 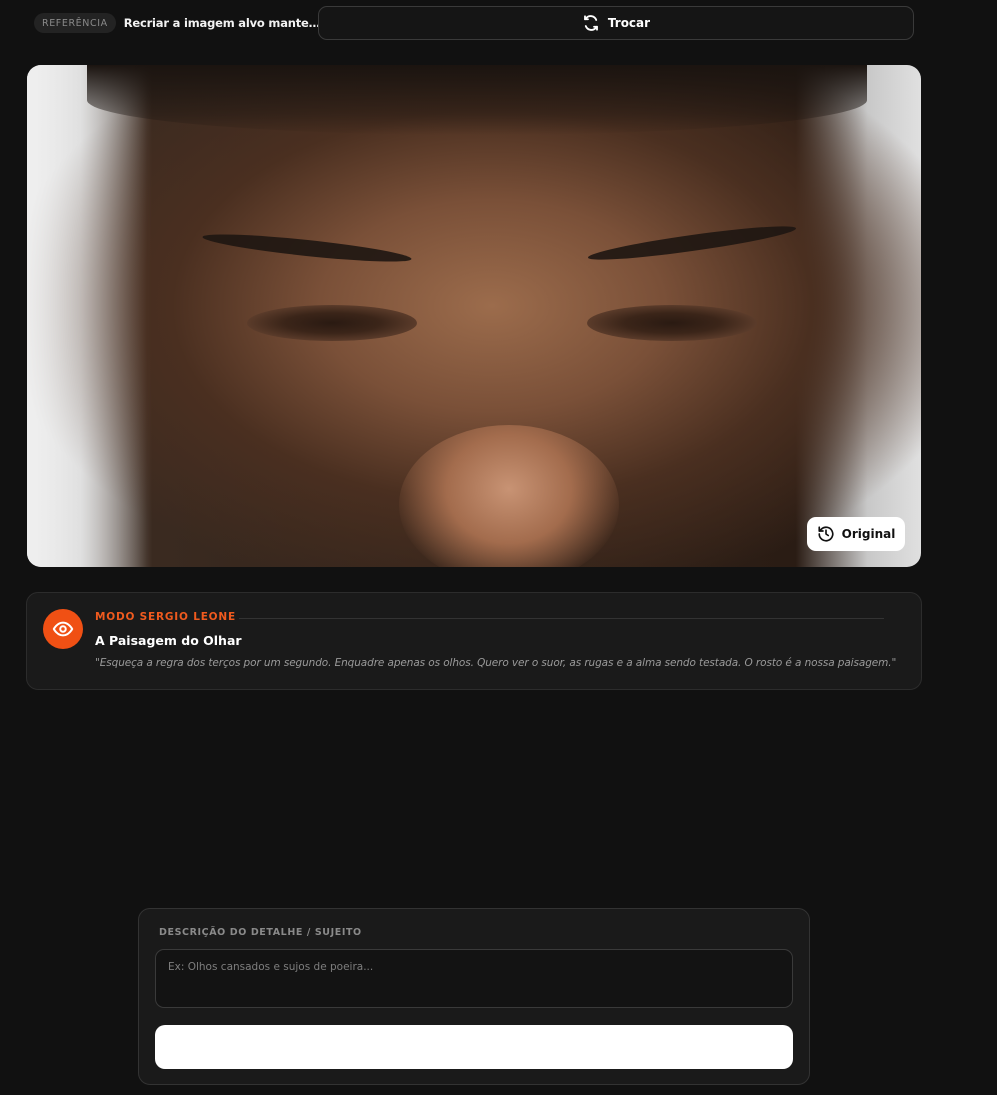 I want to click on eye-icon, so click(x=63, y=629).